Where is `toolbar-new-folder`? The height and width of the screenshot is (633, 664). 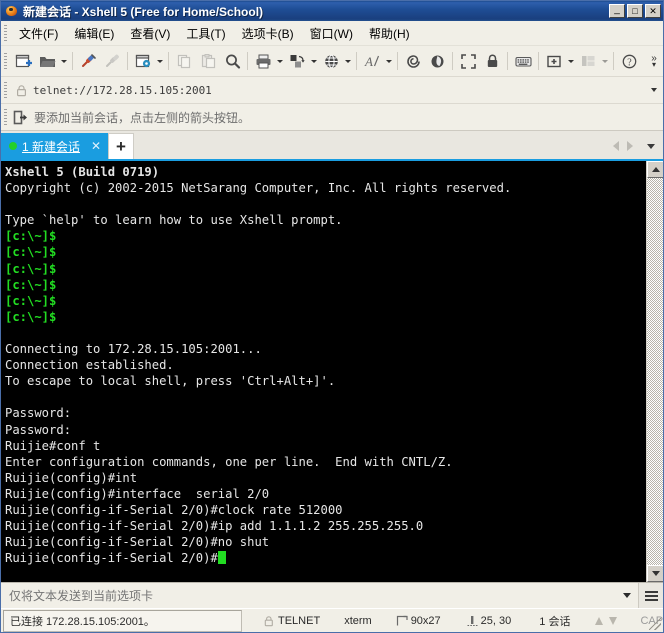
toolbar-new-folder is located at coordinates (554, 61).